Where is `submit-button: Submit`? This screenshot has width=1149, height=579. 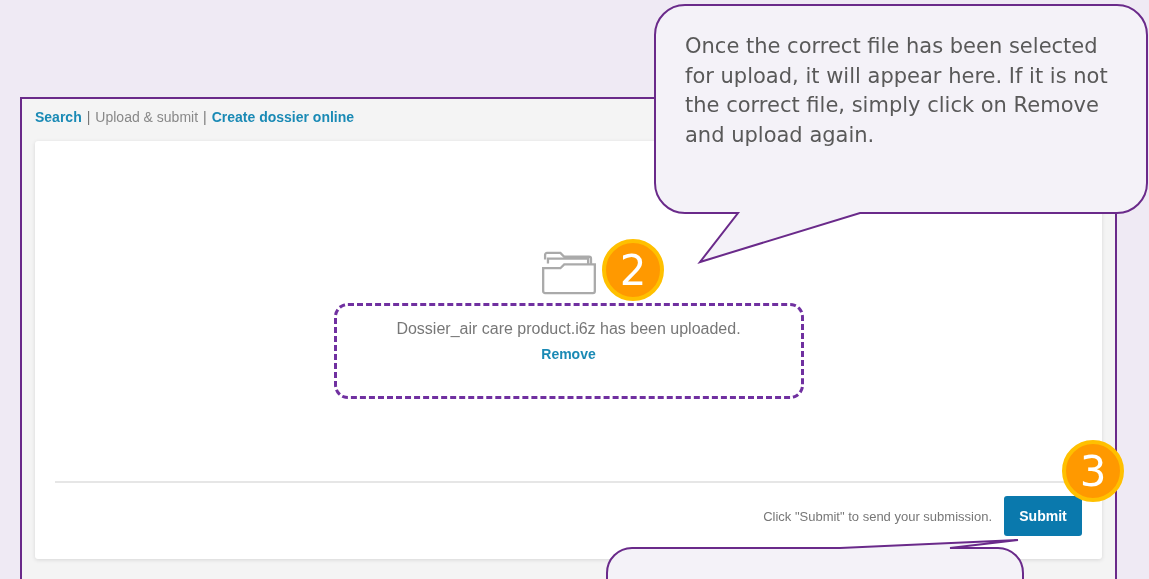 submit-button: Submit is located at coordinates (1043, 516).